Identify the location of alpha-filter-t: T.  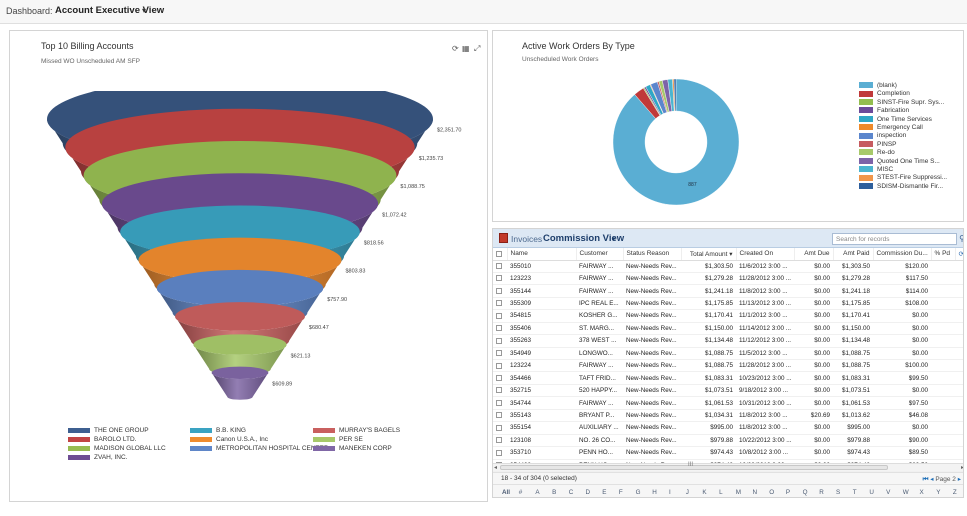
(855, 492).